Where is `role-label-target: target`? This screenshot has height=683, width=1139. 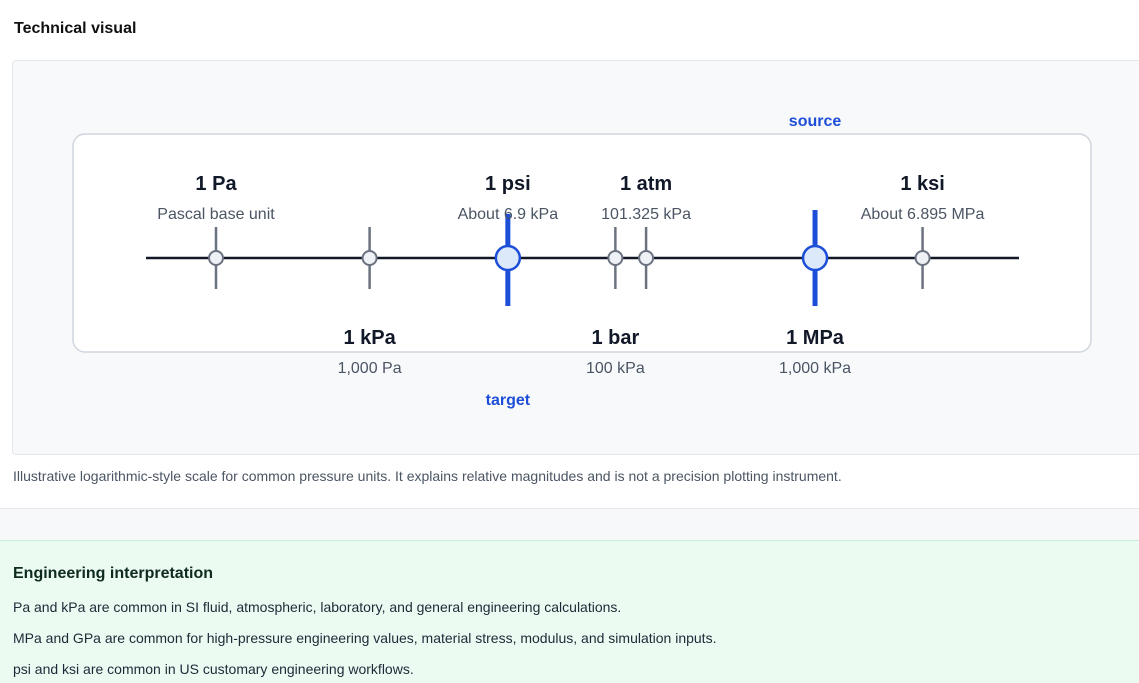
role-label-target: target is located at coordinates (508, 400).